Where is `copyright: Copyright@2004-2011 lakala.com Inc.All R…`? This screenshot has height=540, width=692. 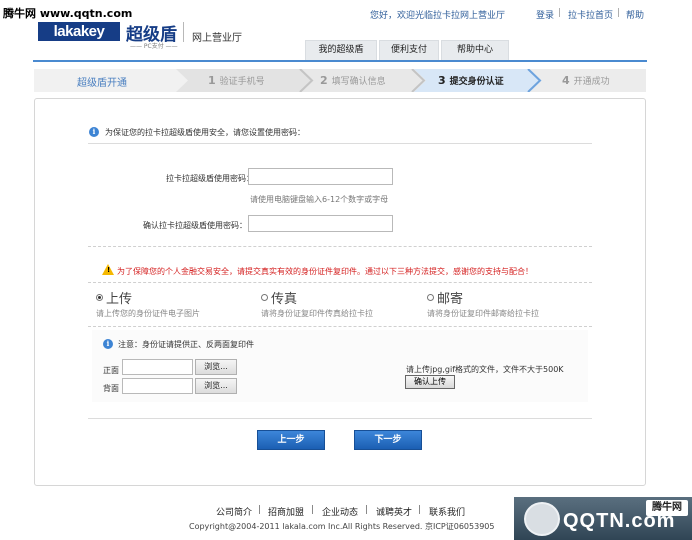 copyright: Copyright@2004-2011 lakala.com Inc.All R… is located at coordinates (342, 526).